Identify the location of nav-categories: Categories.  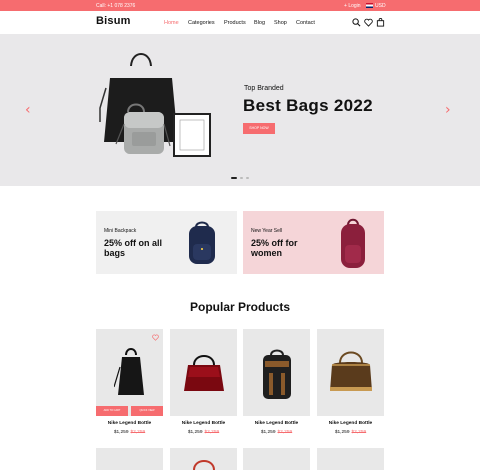
(201, 23).